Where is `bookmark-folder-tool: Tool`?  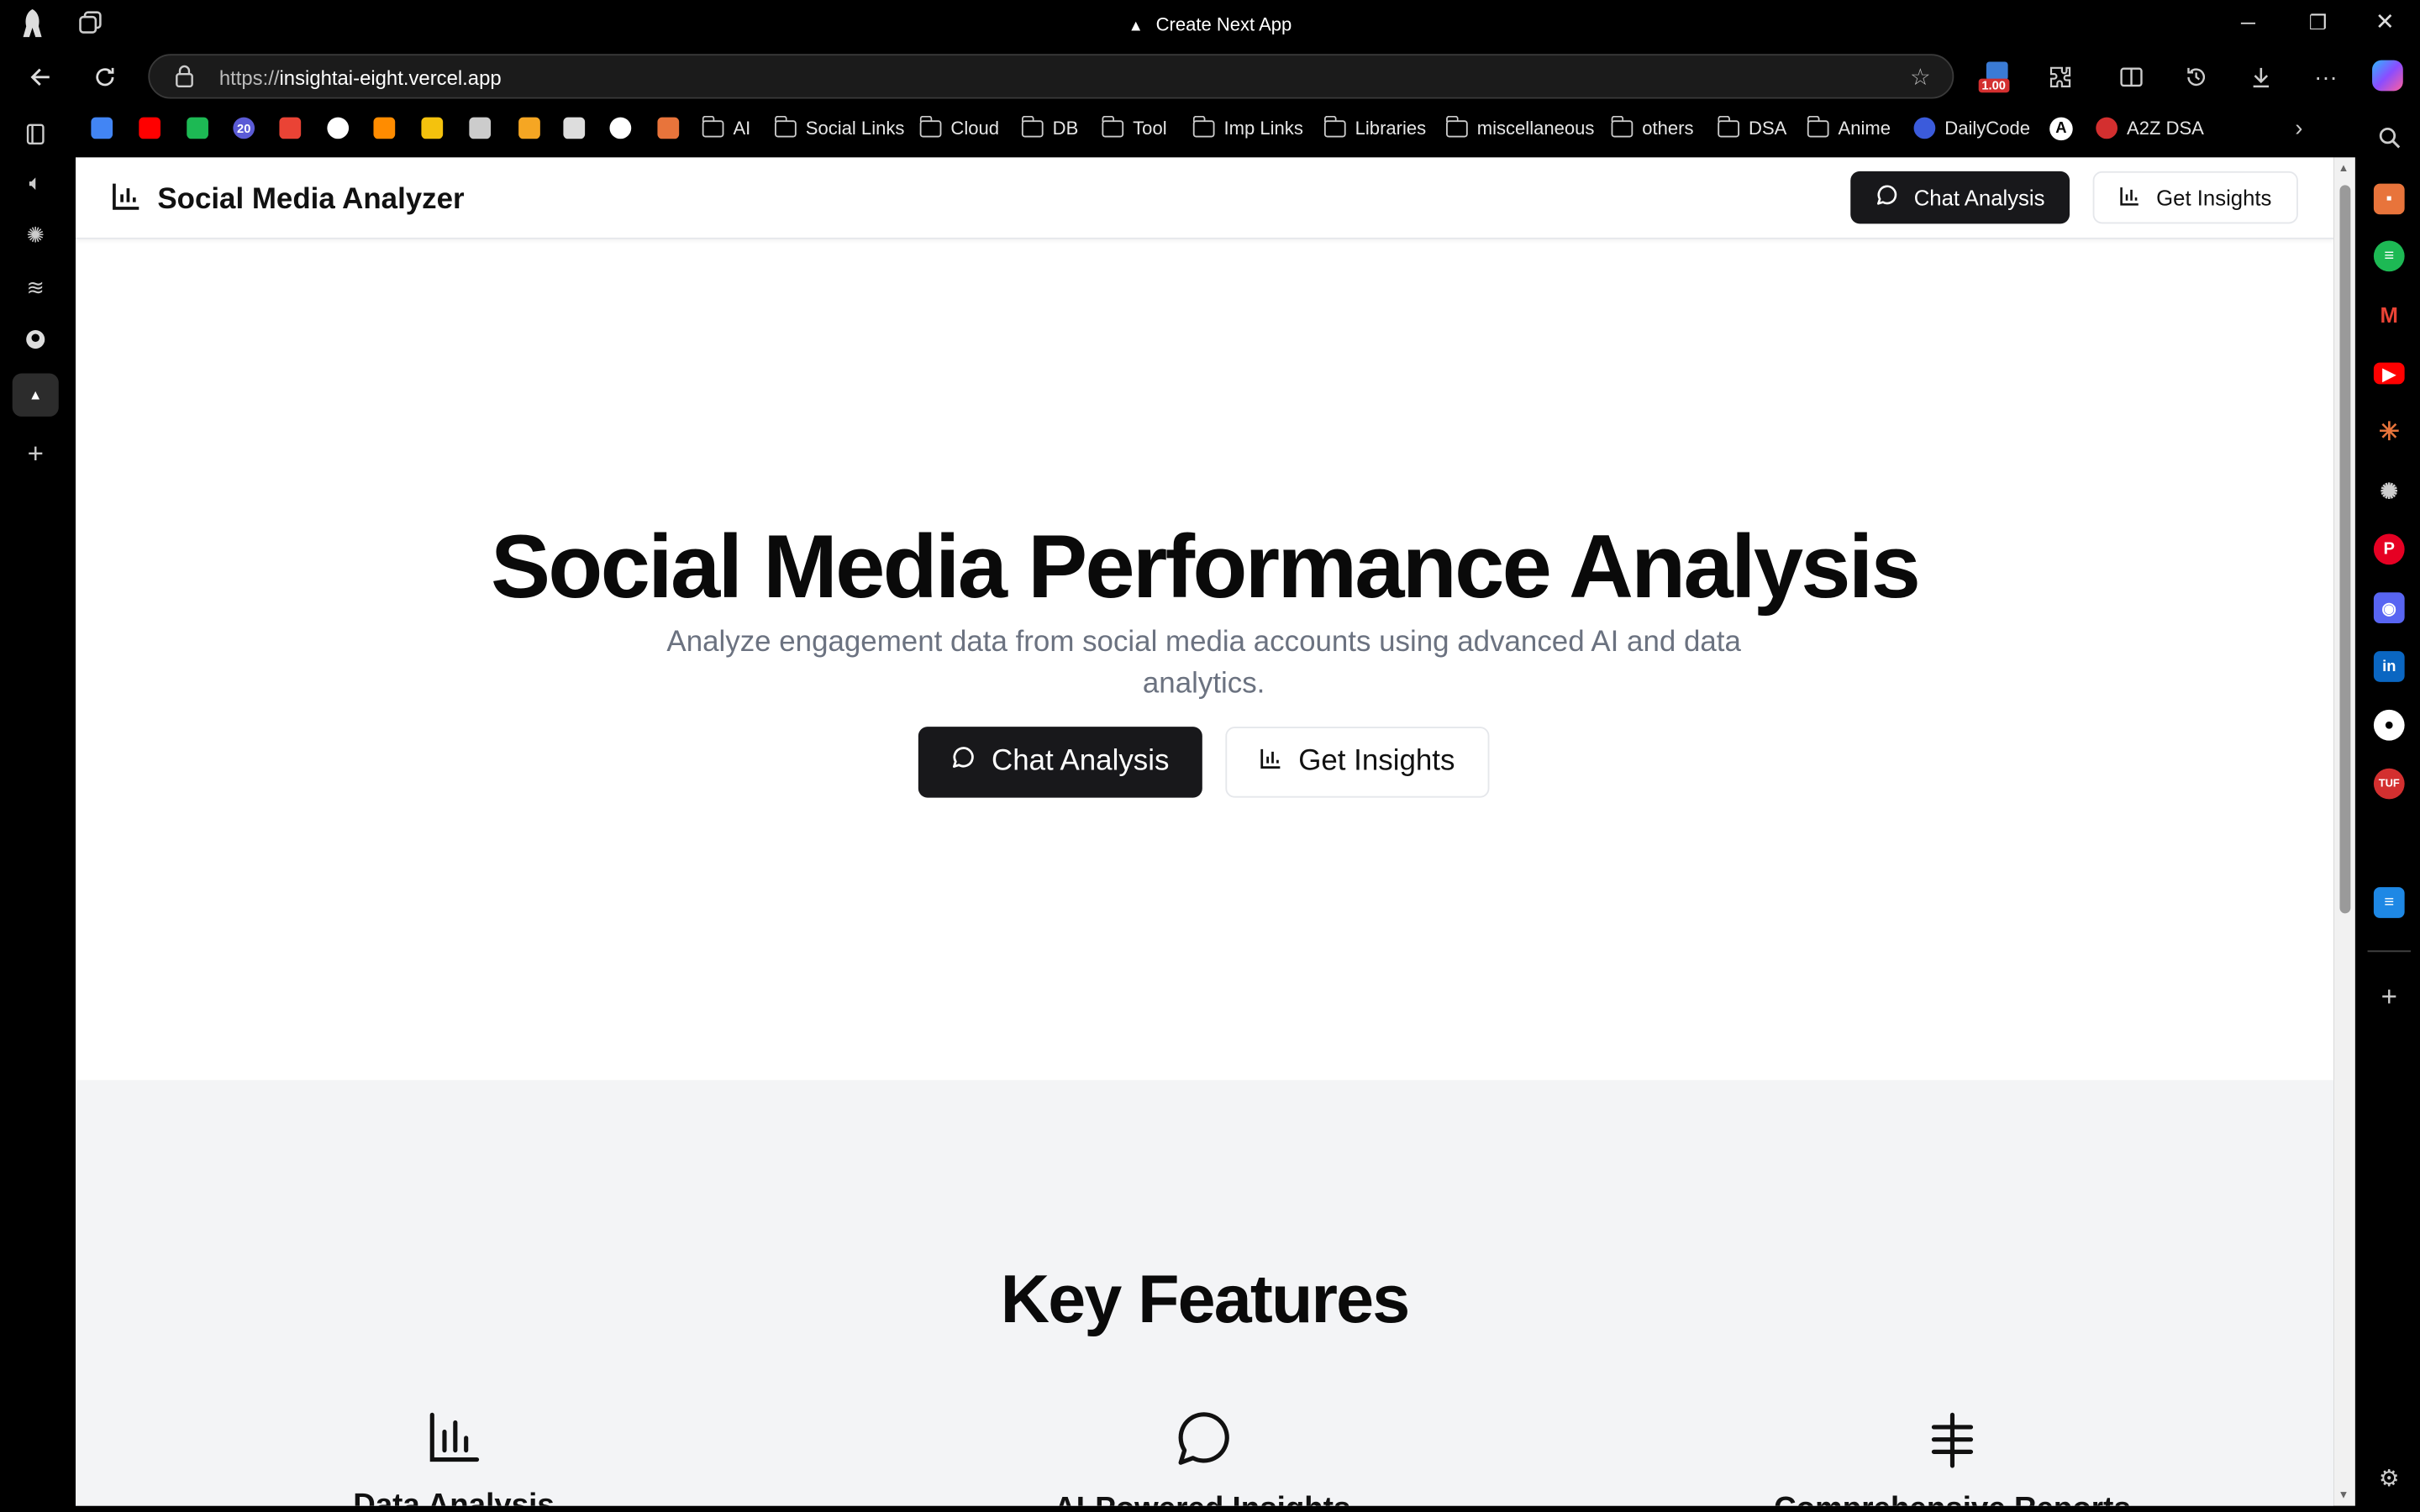
bookmark-folder-tool: Tool is located at coordinates (1134, 128).